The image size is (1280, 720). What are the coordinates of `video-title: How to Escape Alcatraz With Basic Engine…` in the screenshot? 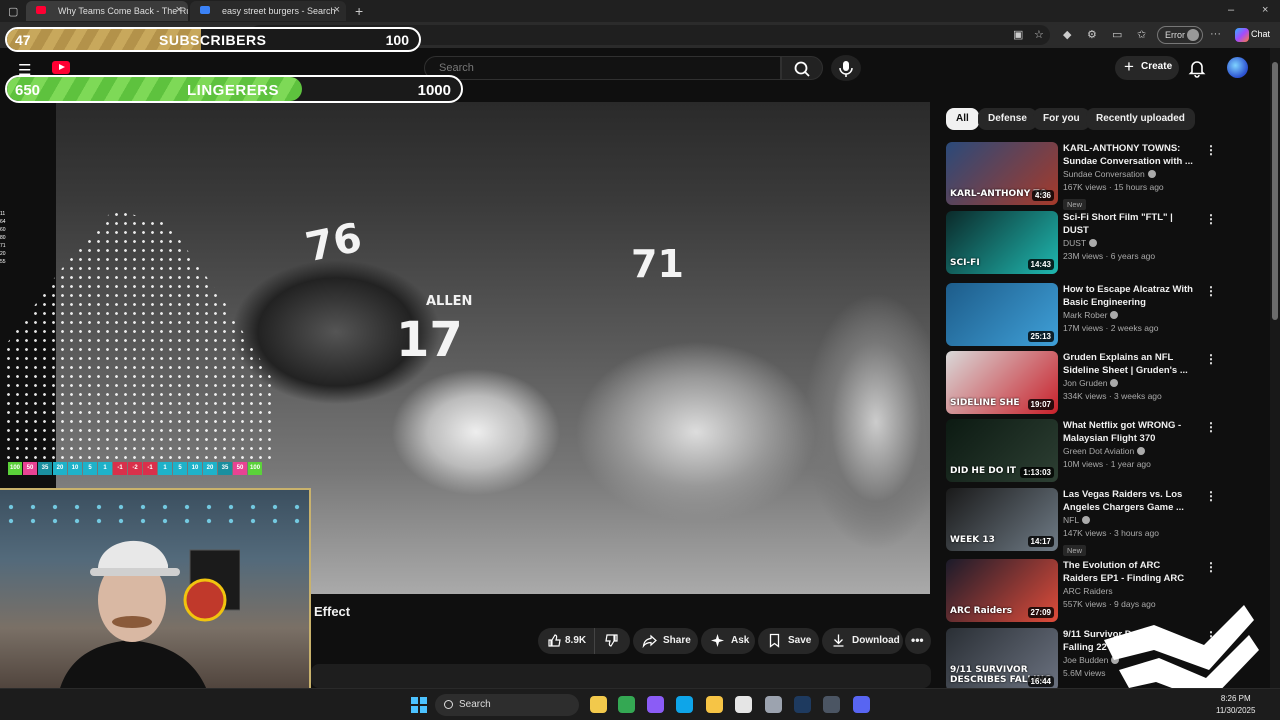 It's located at (1129, 296).